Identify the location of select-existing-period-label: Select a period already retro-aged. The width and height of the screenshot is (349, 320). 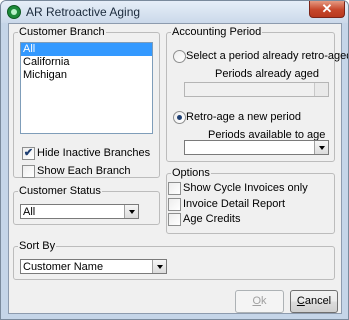
(267, 56).